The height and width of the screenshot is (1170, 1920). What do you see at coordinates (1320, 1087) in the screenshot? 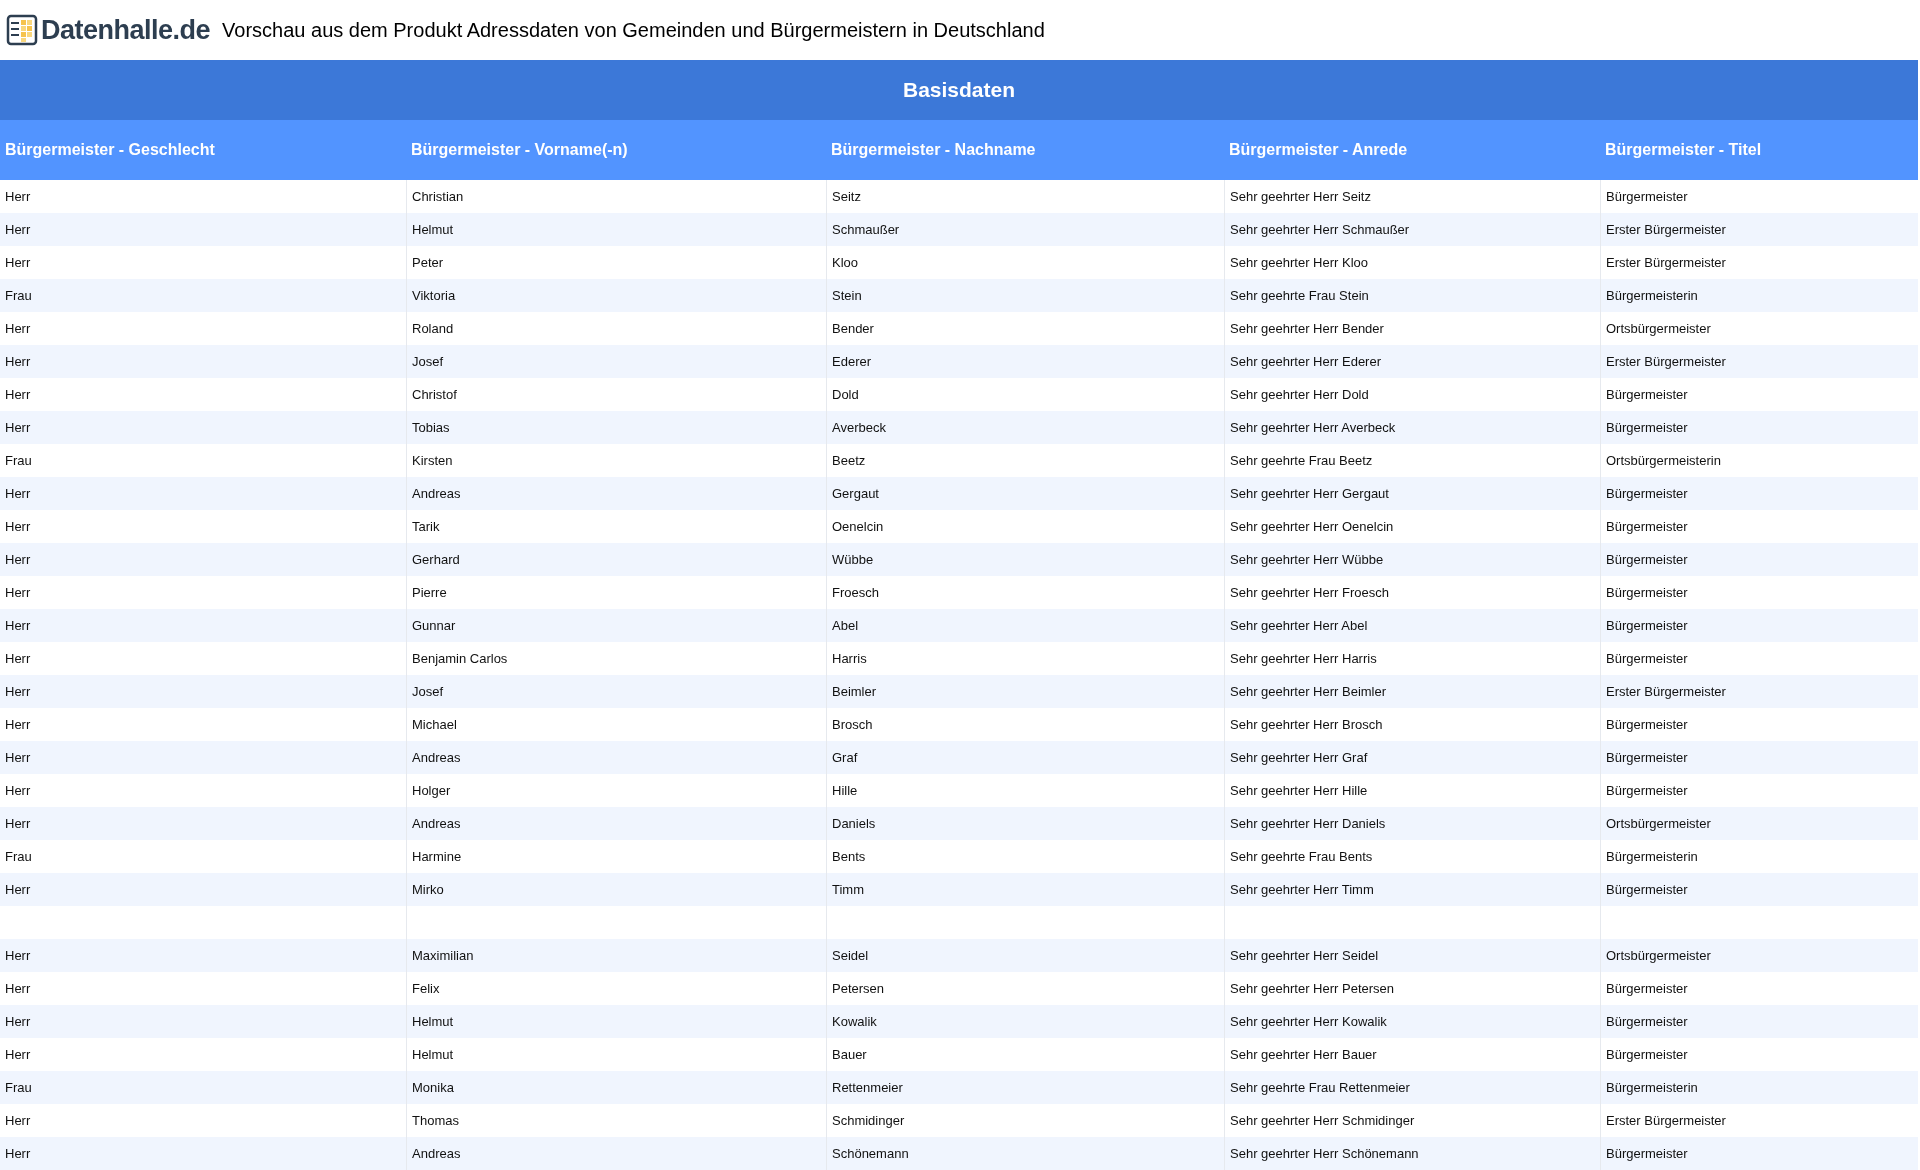
I see `table-cell-text: Sehr geehrte Frau Rettenmeier` at bounding box center [1320, 1087].